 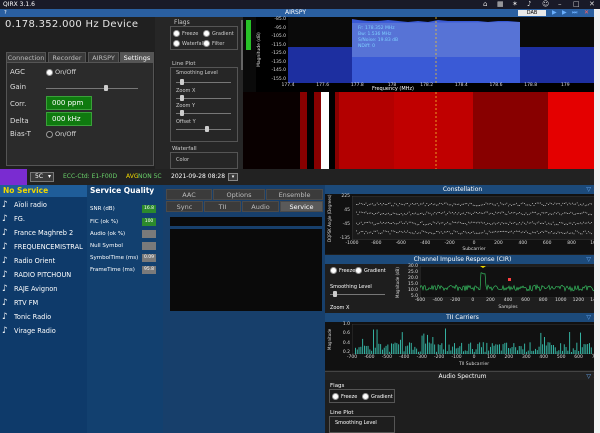 What do you see at coordinates (344, 396) in the screenshot?
I see `audio-freeze-checkbox: Freeze` at bounding box center [344, 396].